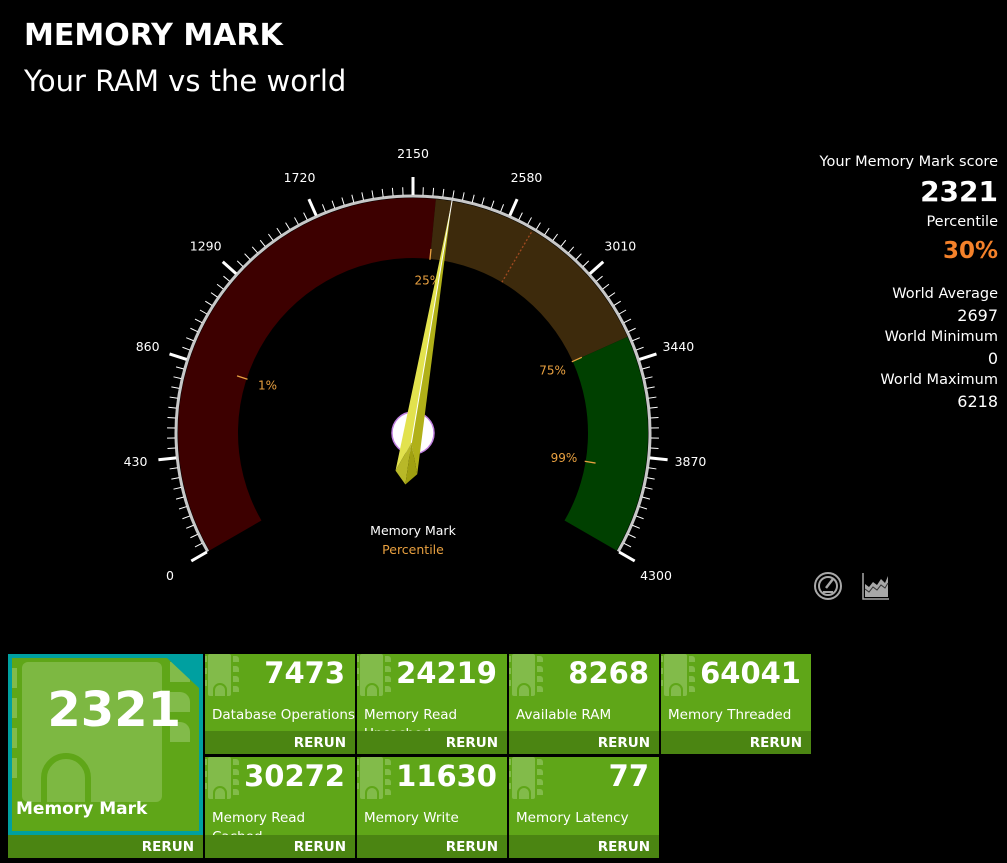  Describe the element at coordinates (977, 315) in the screenshot. I see `world-average-value: 2697` at that location.